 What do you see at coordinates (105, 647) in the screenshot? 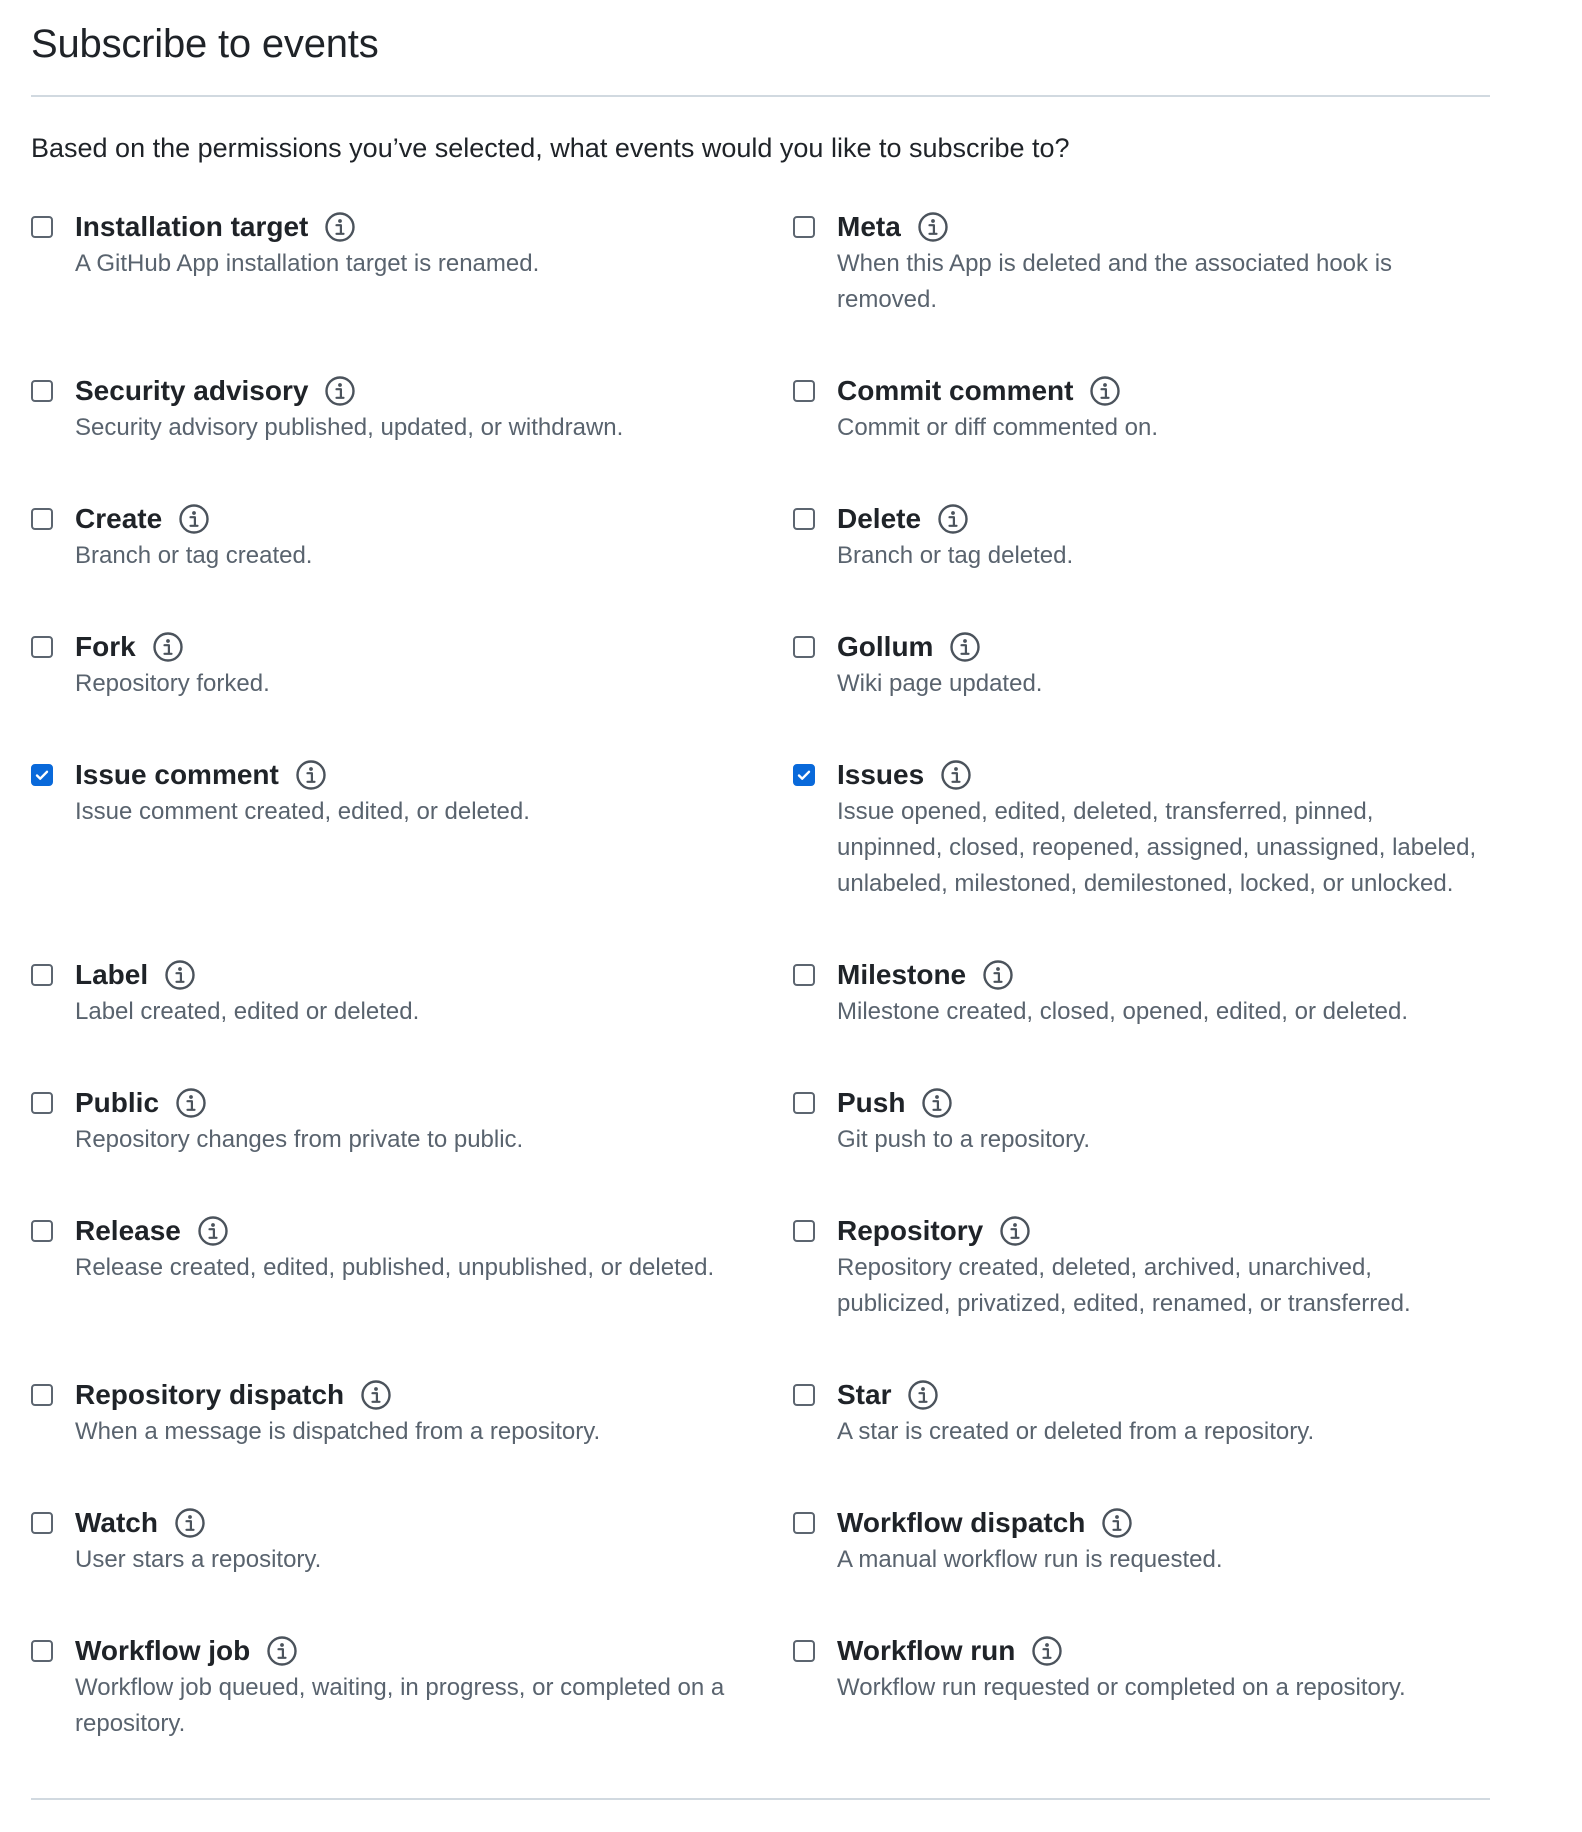
I see `event-name: Fork` at bounding box center [105, 647].